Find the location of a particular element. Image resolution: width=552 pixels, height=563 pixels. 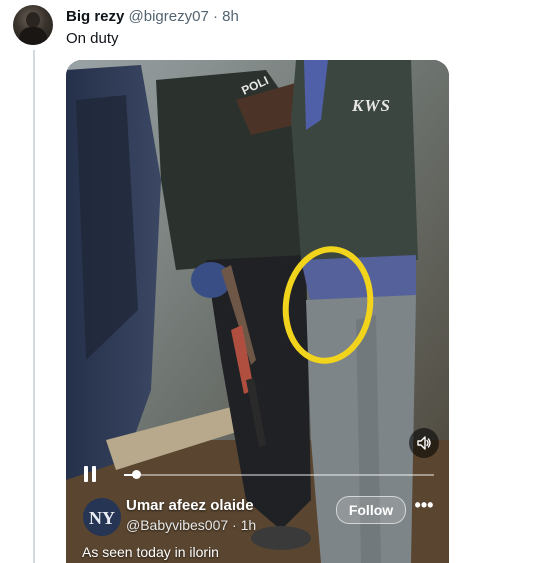

mute-toggle-button is located at coordinates (424, 443).